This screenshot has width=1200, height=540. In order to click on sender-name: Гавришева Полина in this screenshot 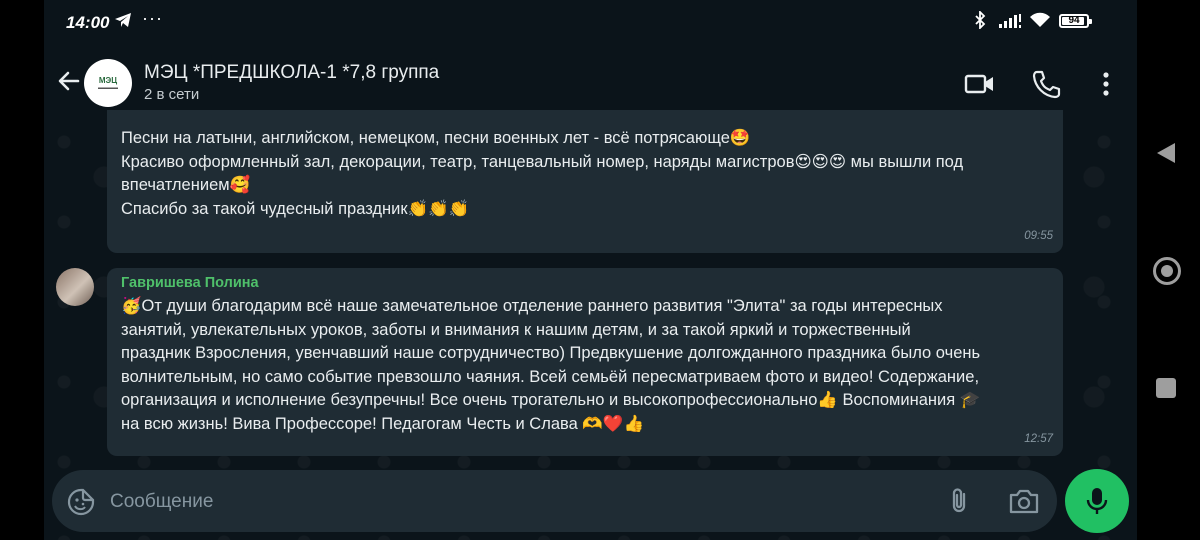, I will do `click(585, 283)`.